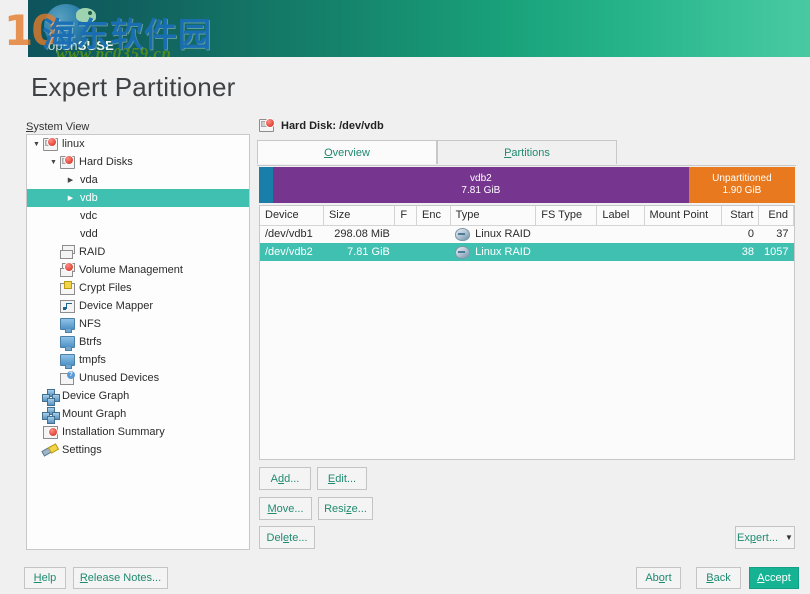  I want to click on tab-partitions: Partitions, so click(527, 152).